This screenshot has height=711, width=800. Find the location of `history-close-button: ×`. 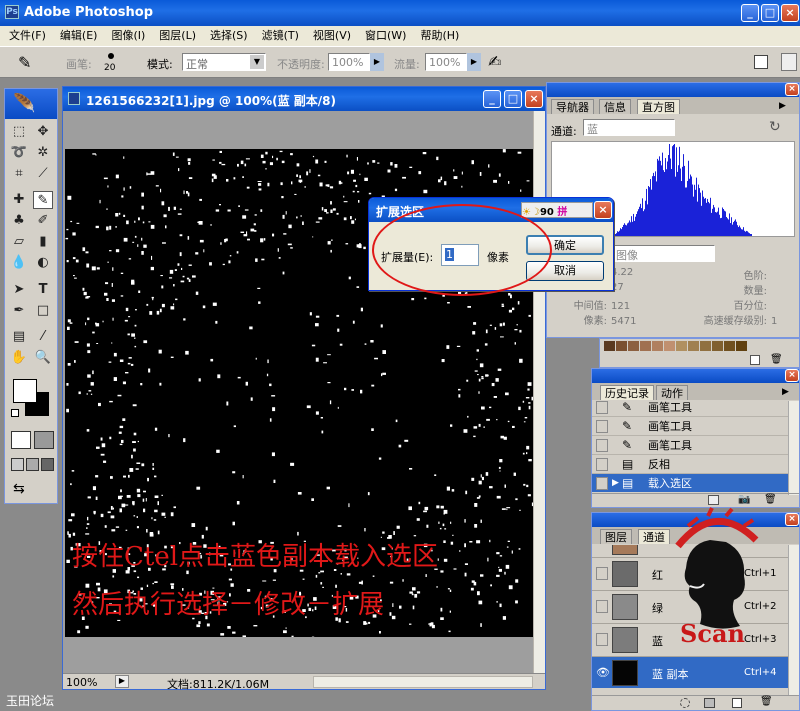

history-close-button: × is located at coordinates (792, 375).